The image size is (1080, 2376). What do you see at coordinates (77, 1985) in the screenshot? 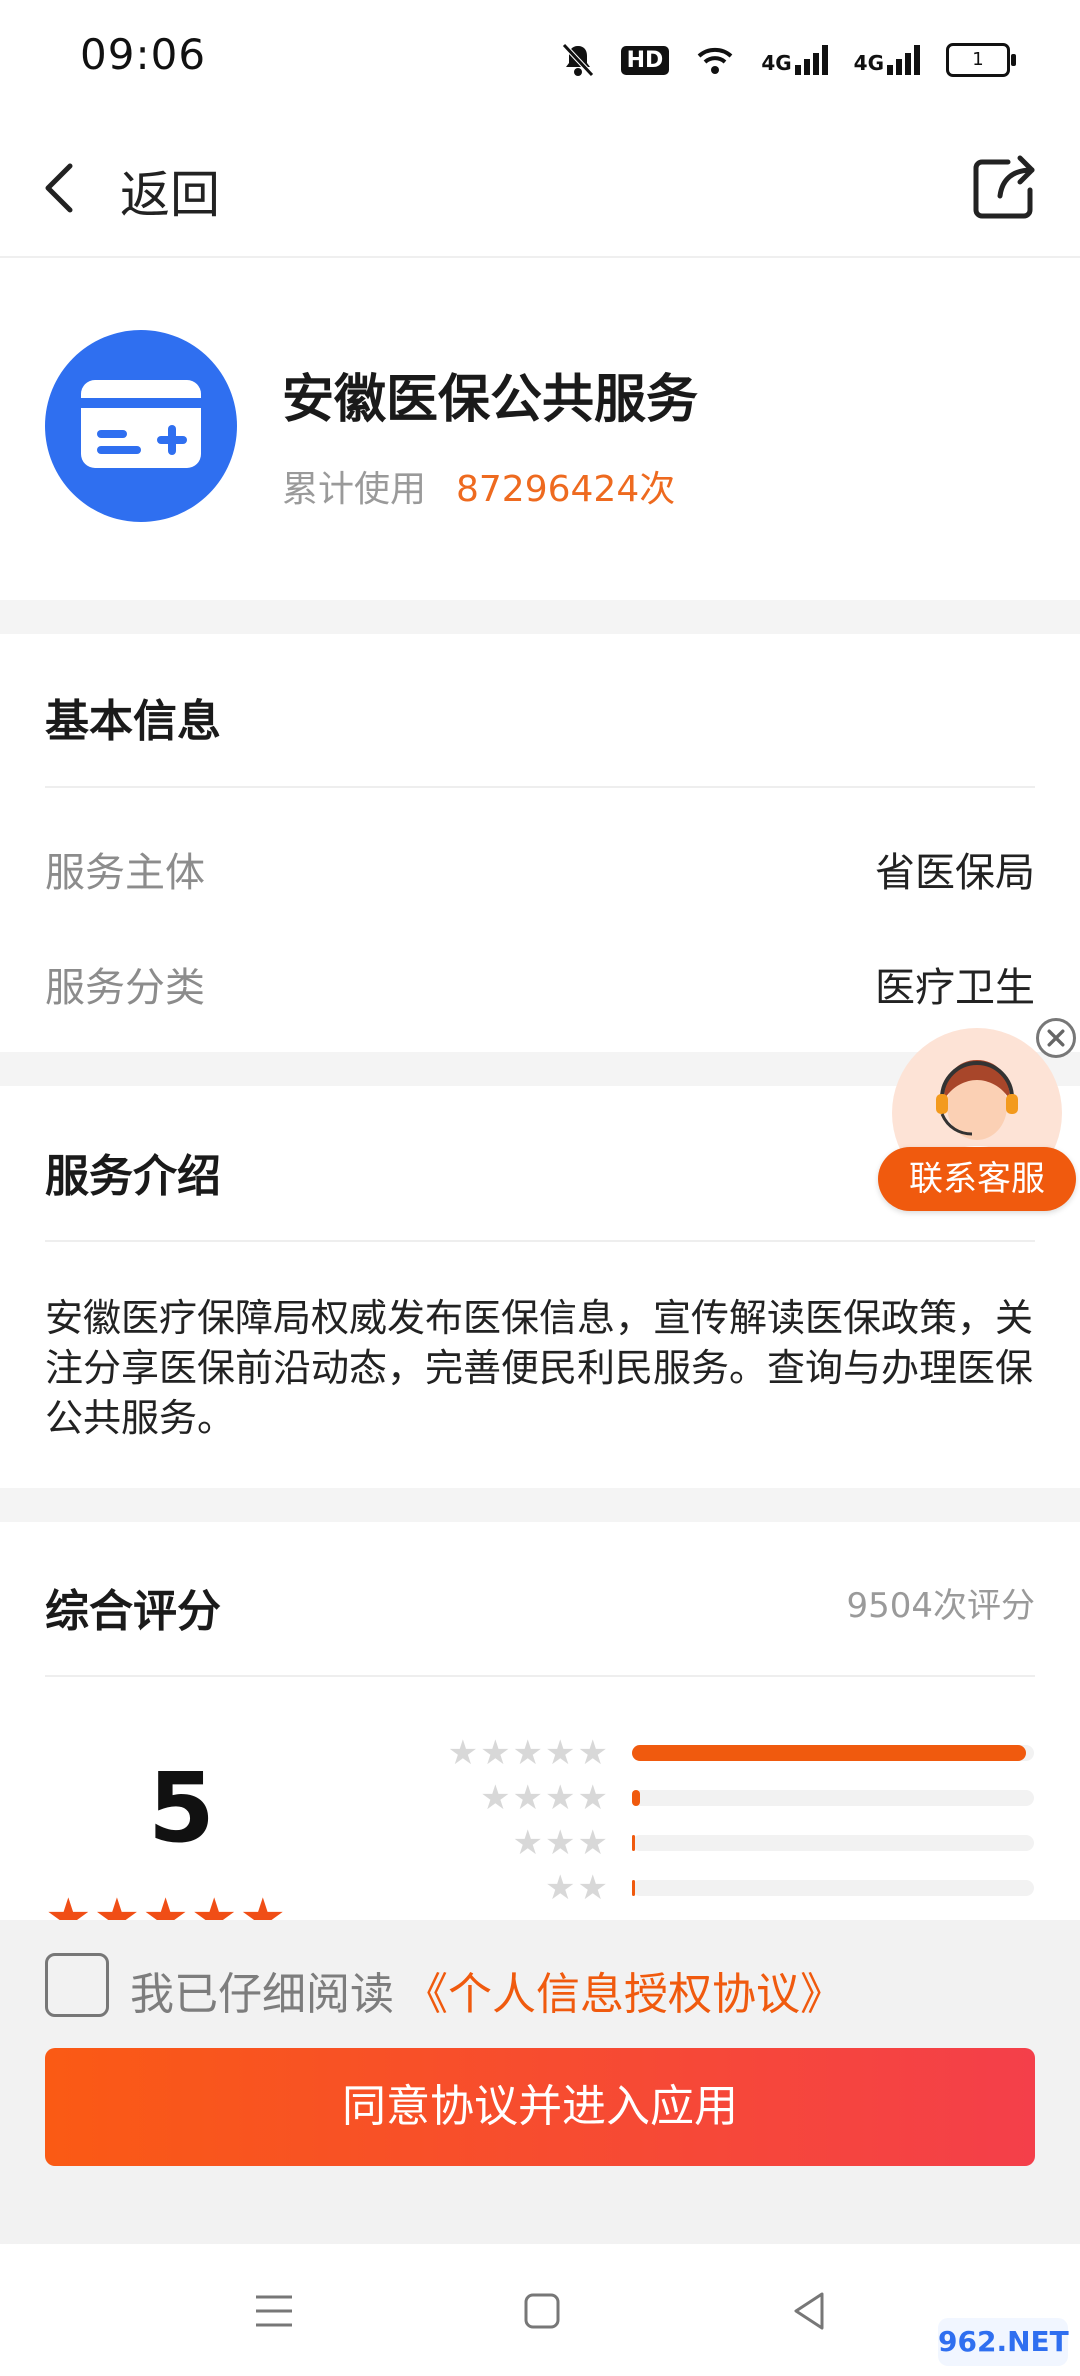
I see `agreement-checkbox` at bounding box center [77, 1985].